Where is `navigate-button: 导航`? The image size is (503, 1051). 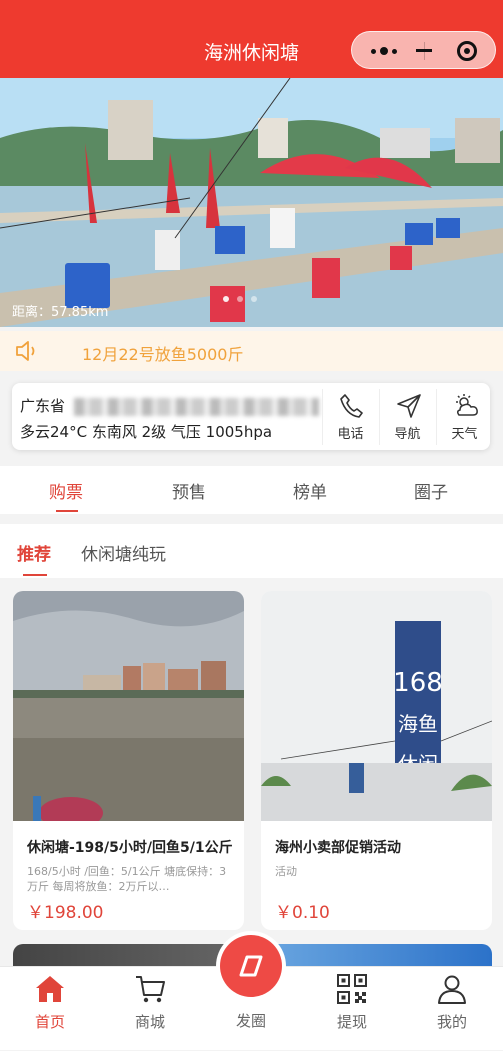
navigate-button: 导航 is located at coordinates (407, 417).